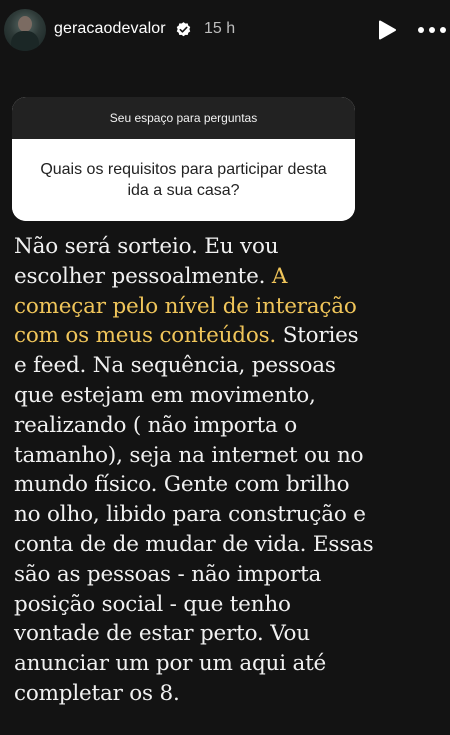  What do you see at coordinates (25, 41) in the screenshot?
I see `avatar-body` at bounding box center [25, 41].